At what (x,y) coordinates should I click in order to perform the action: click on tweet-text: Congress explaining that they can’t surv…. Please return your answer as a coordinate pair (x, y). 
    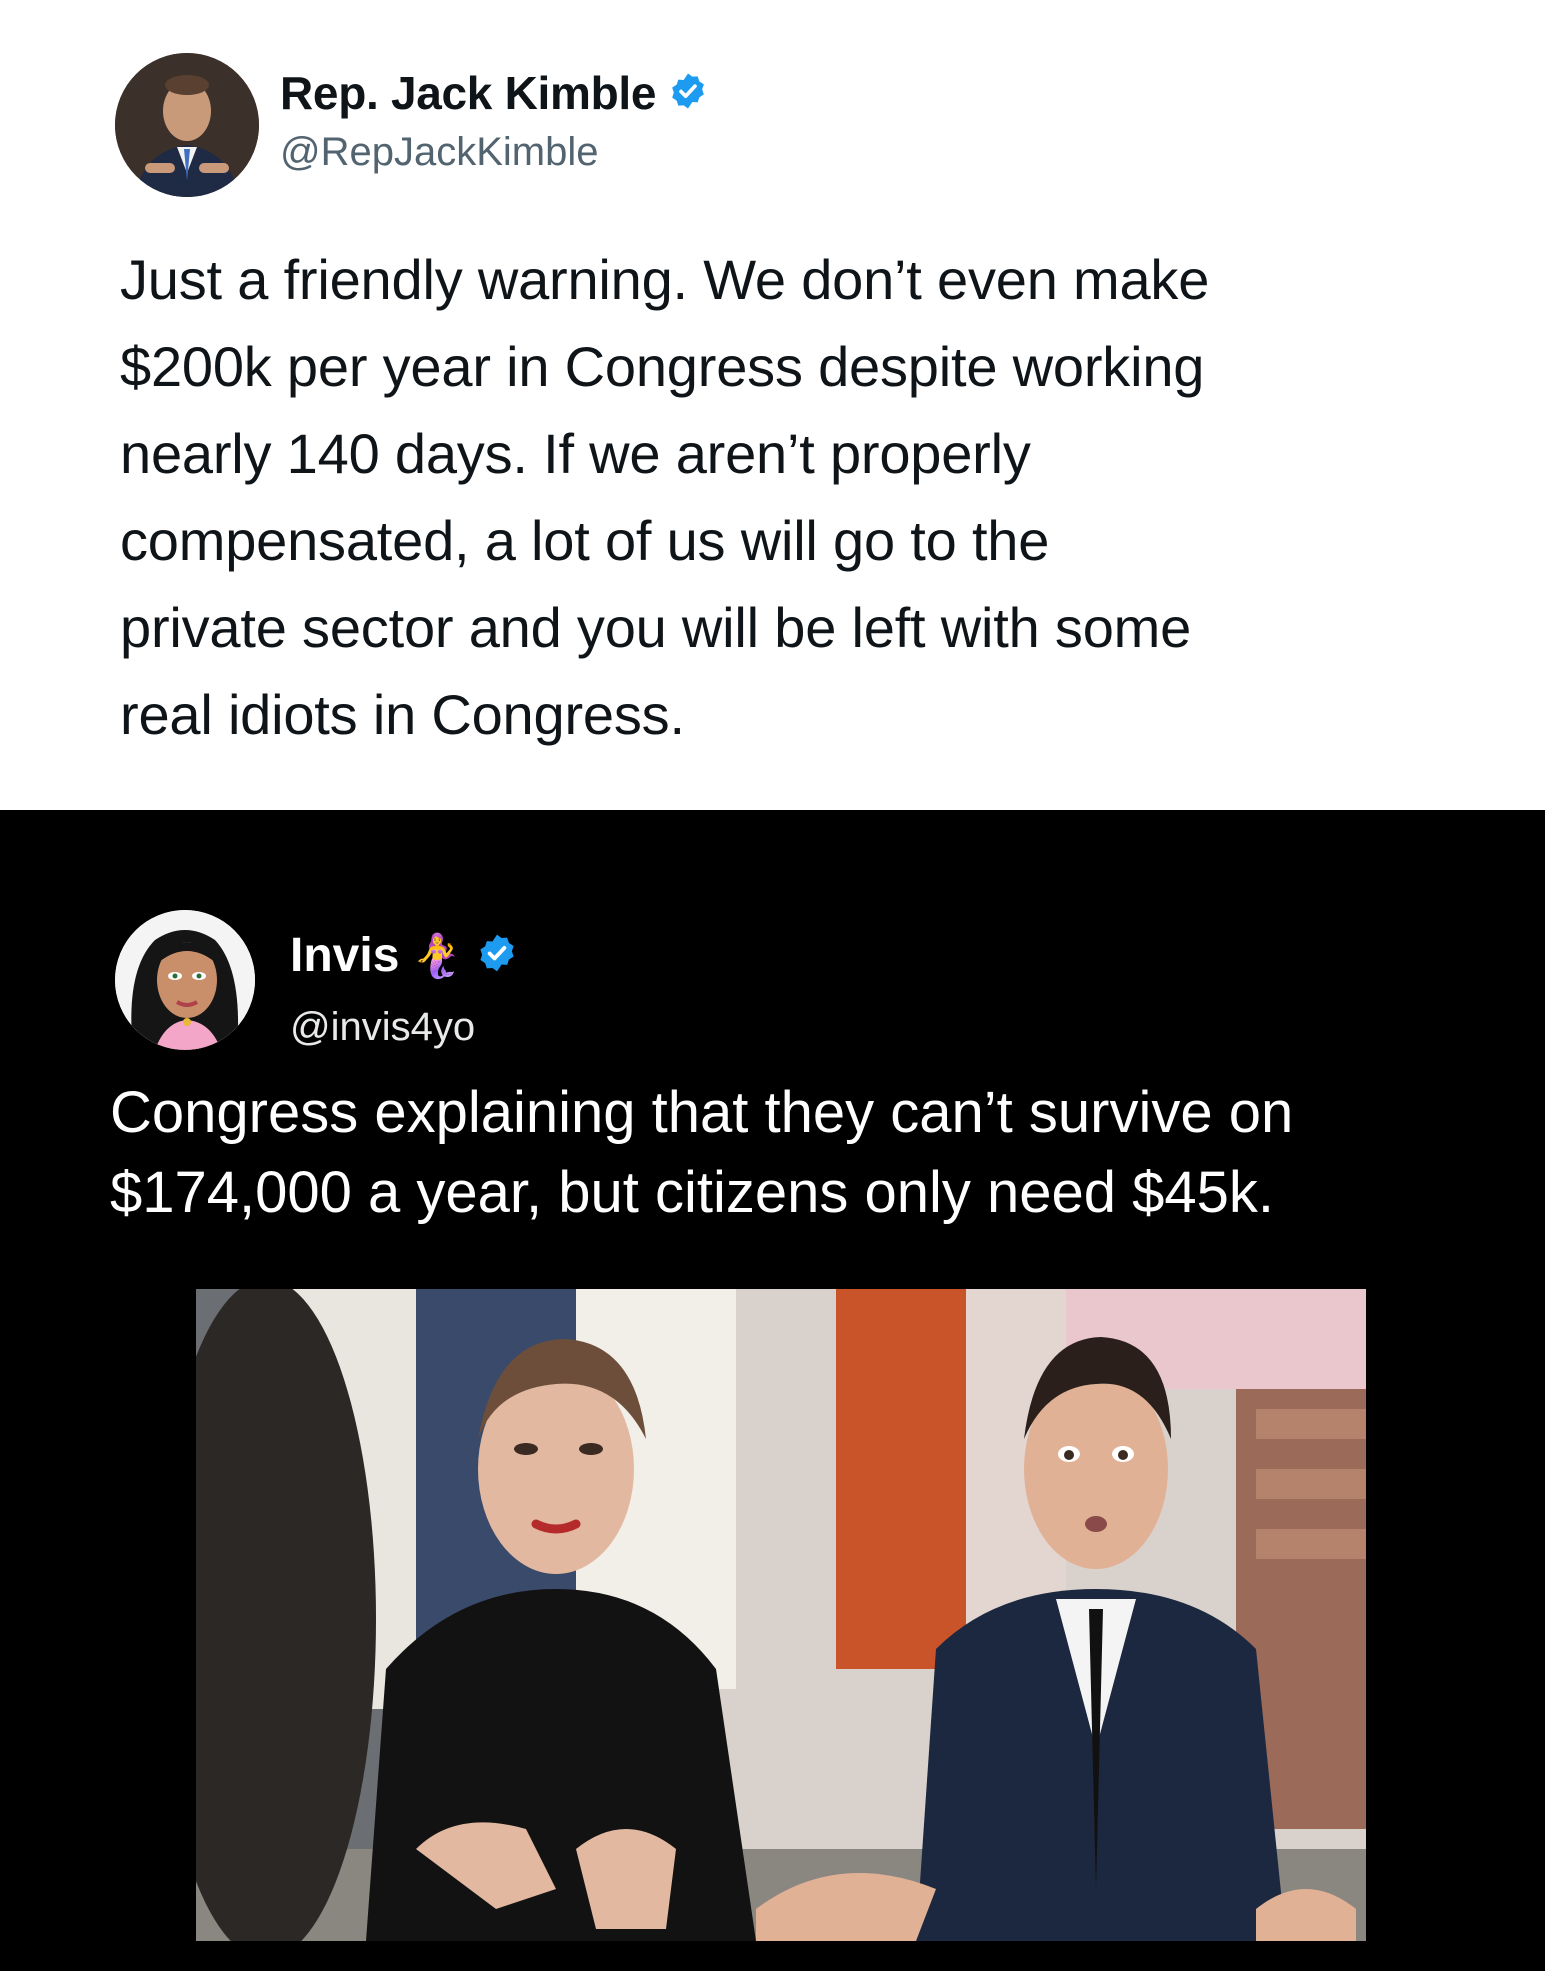
    Looking at the image, I should click on (702, 1152).